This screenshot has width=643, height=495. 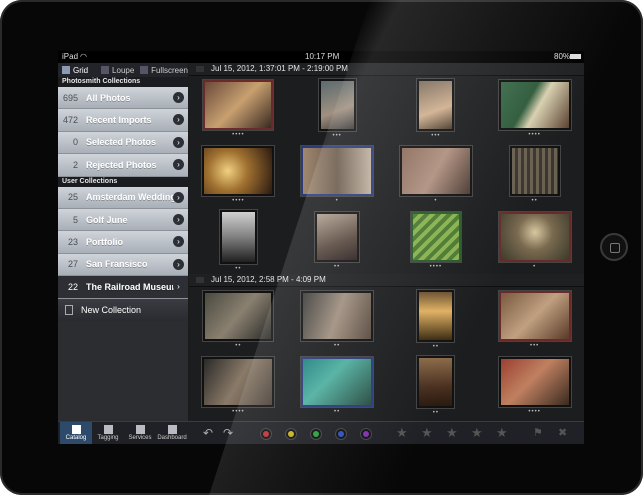 What do you see at coordinates (70, 56) in the screenshot?
I see `carrier-label: iPad` at bounding box center [70, 56].